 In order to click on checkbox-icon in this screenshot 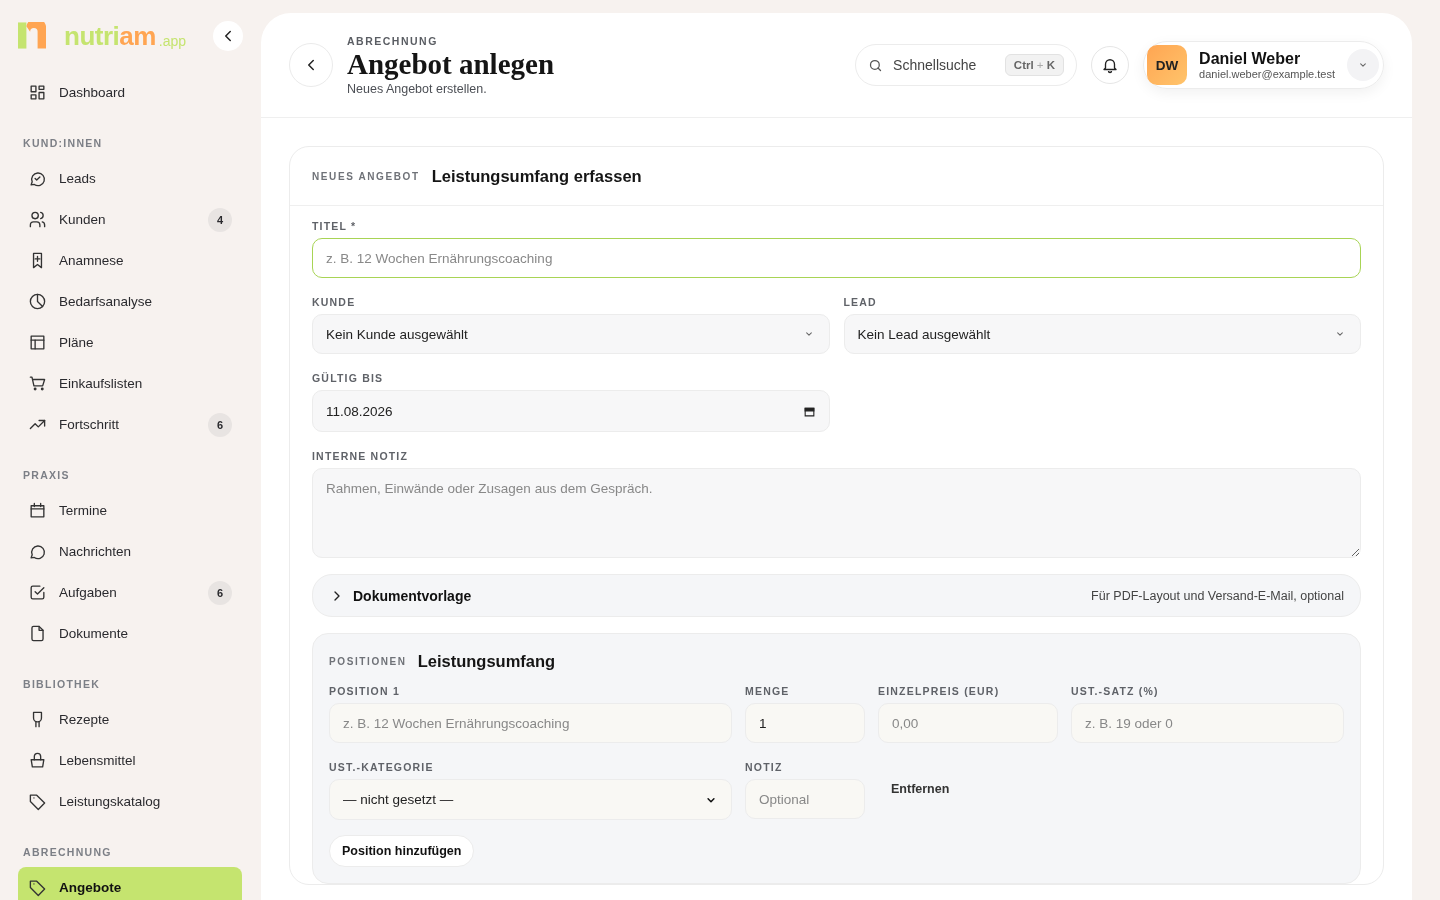, I will do `click(37, 592)`.